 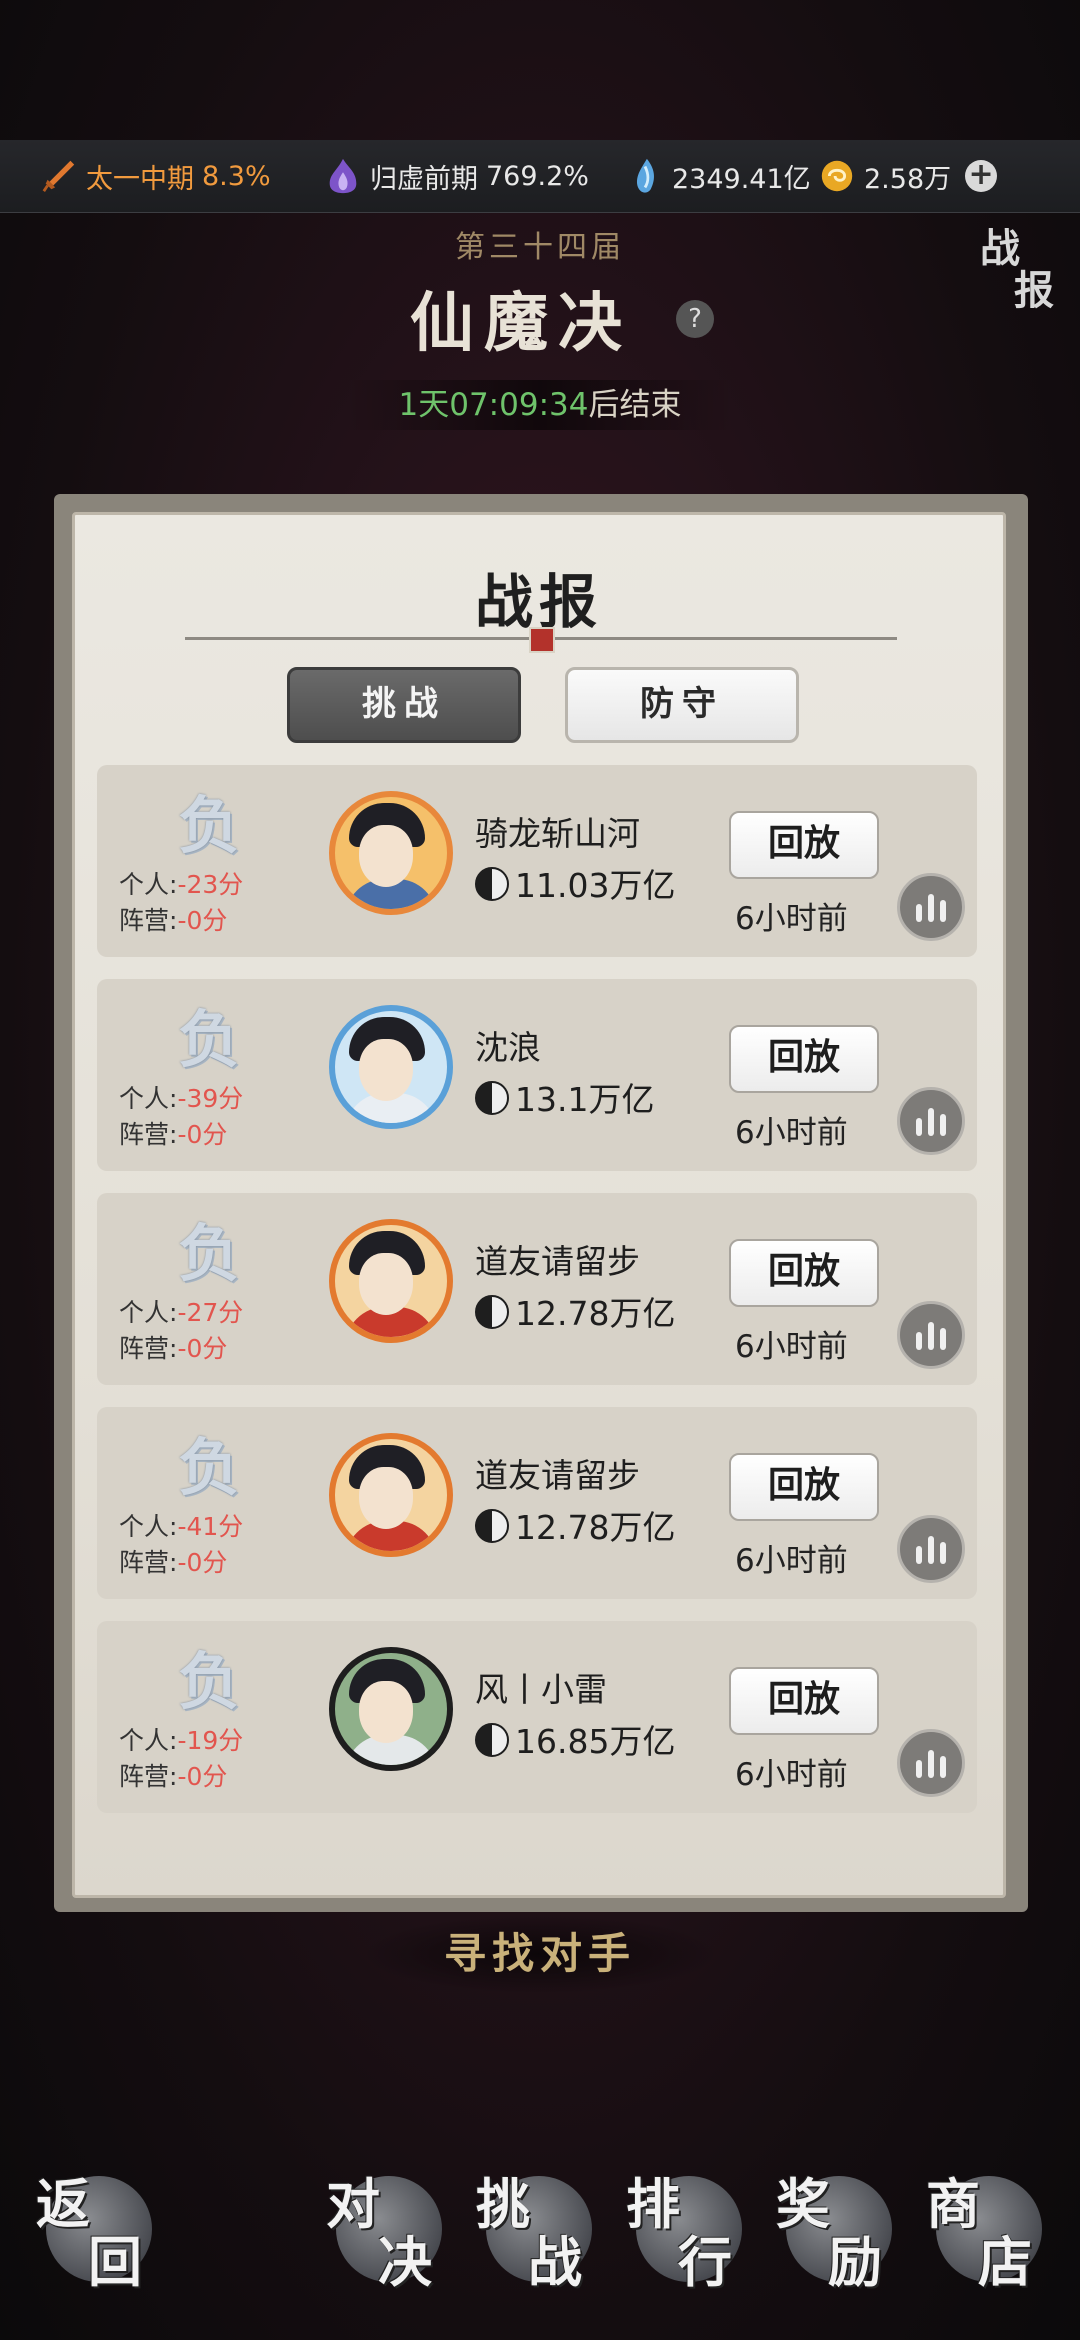 I want to click on nav-reward-char-1: 奖, so click(x=803, y=2204).